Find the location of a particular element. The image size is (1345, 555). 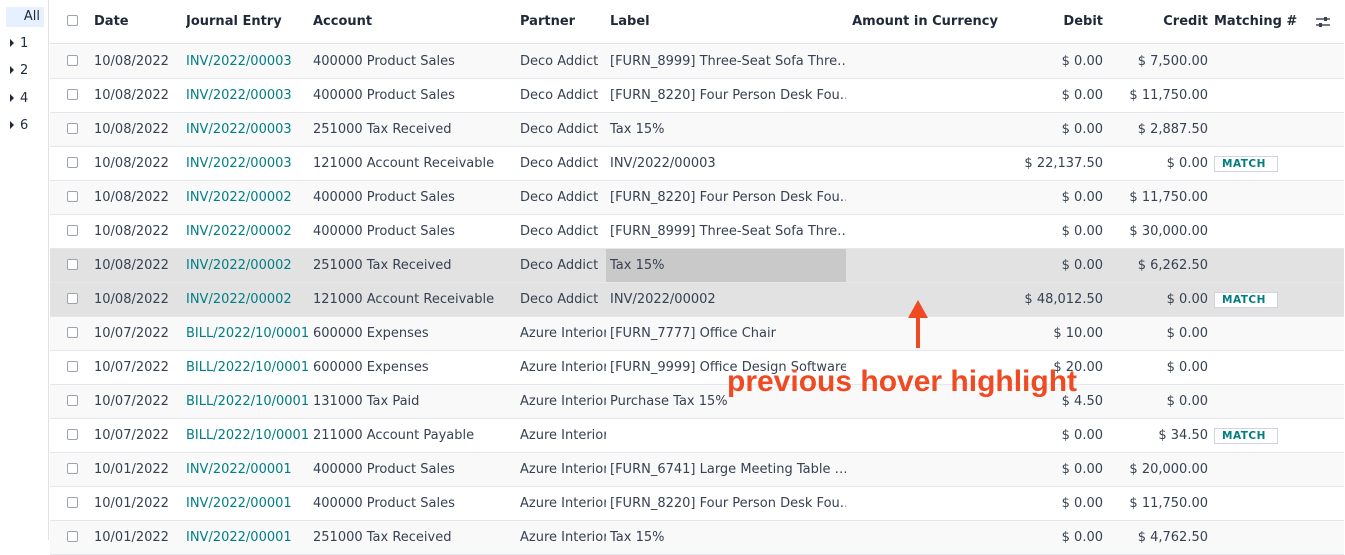

cell-debit: $ 22,137.50 is located at coordinates (1063, 163).